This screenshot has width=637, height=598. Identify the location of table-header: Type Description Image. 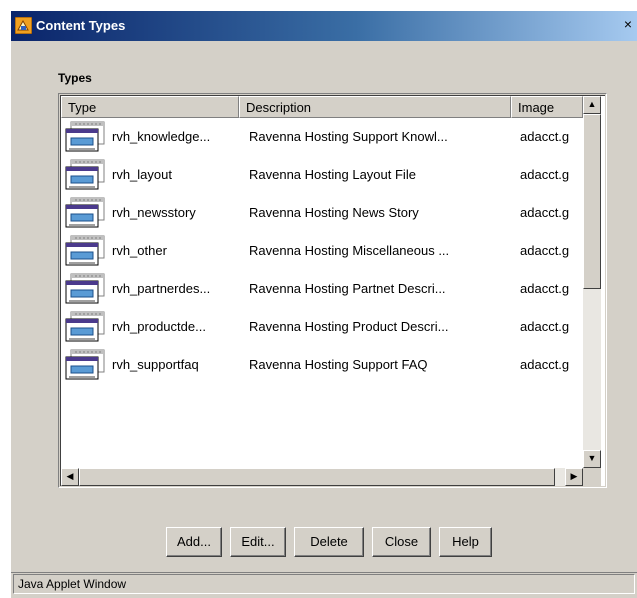
(322, 107).